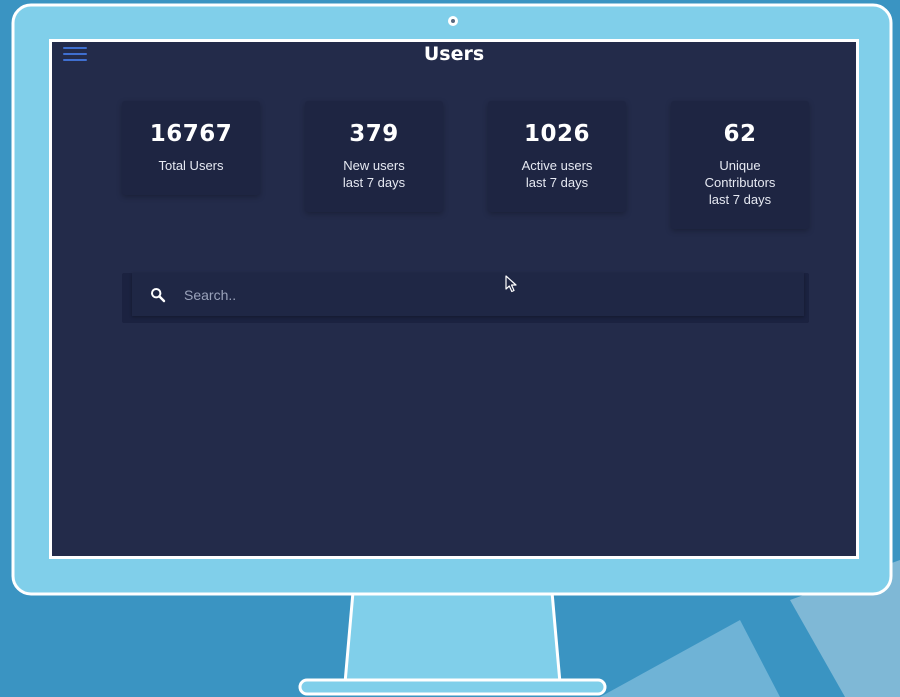 Image resolution: width=900 pixels, height=697 pixels. What do you see at coordinates (453, 21) in the screenshot?
I see `webcam-icon` at bounding box center [453, 21].